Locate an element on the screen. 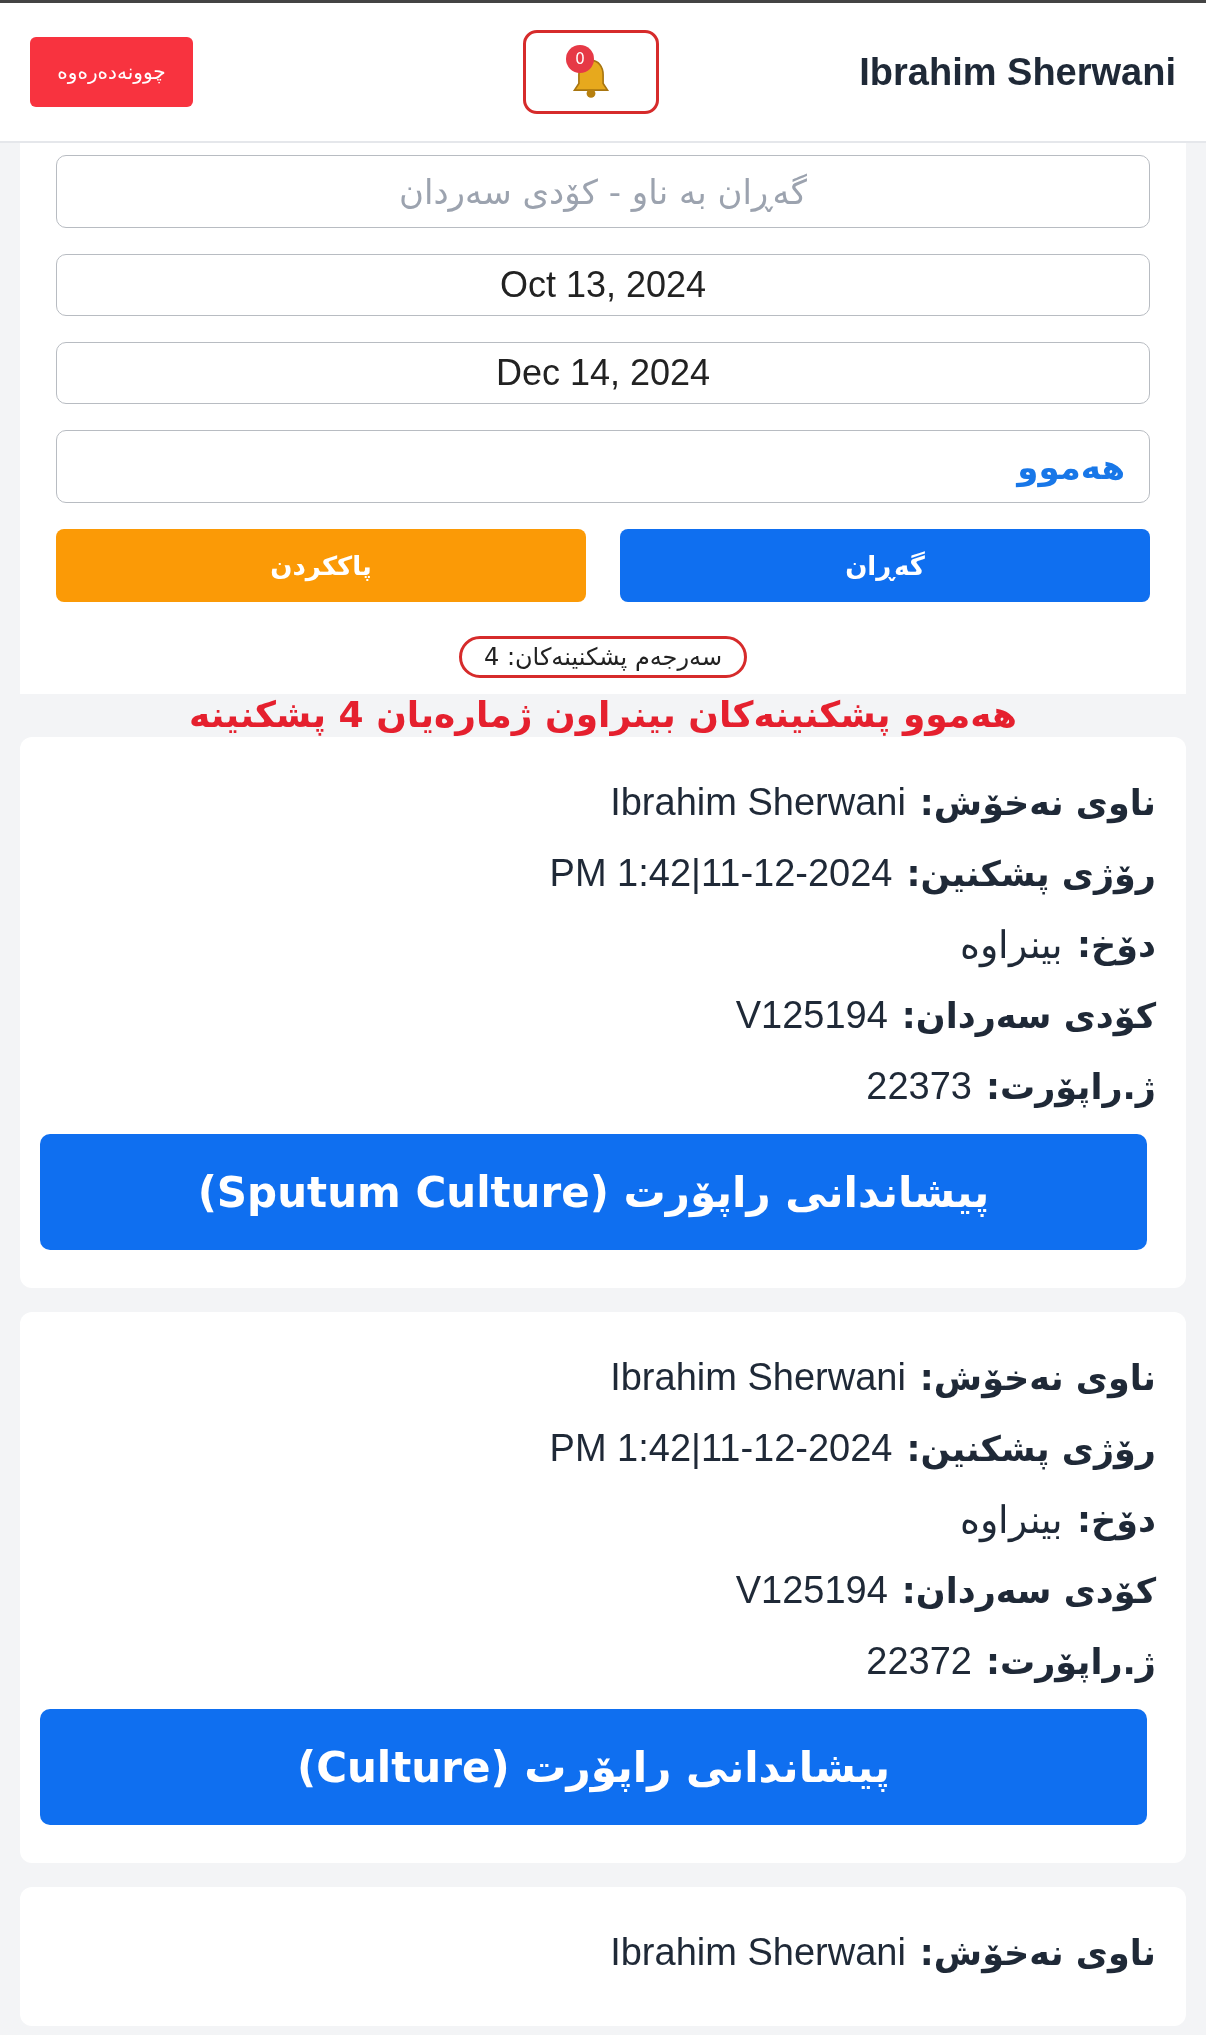 The width and height of the screenshot is (1206, 2035). notification-count: 0 is located at coordinates (580, 59).